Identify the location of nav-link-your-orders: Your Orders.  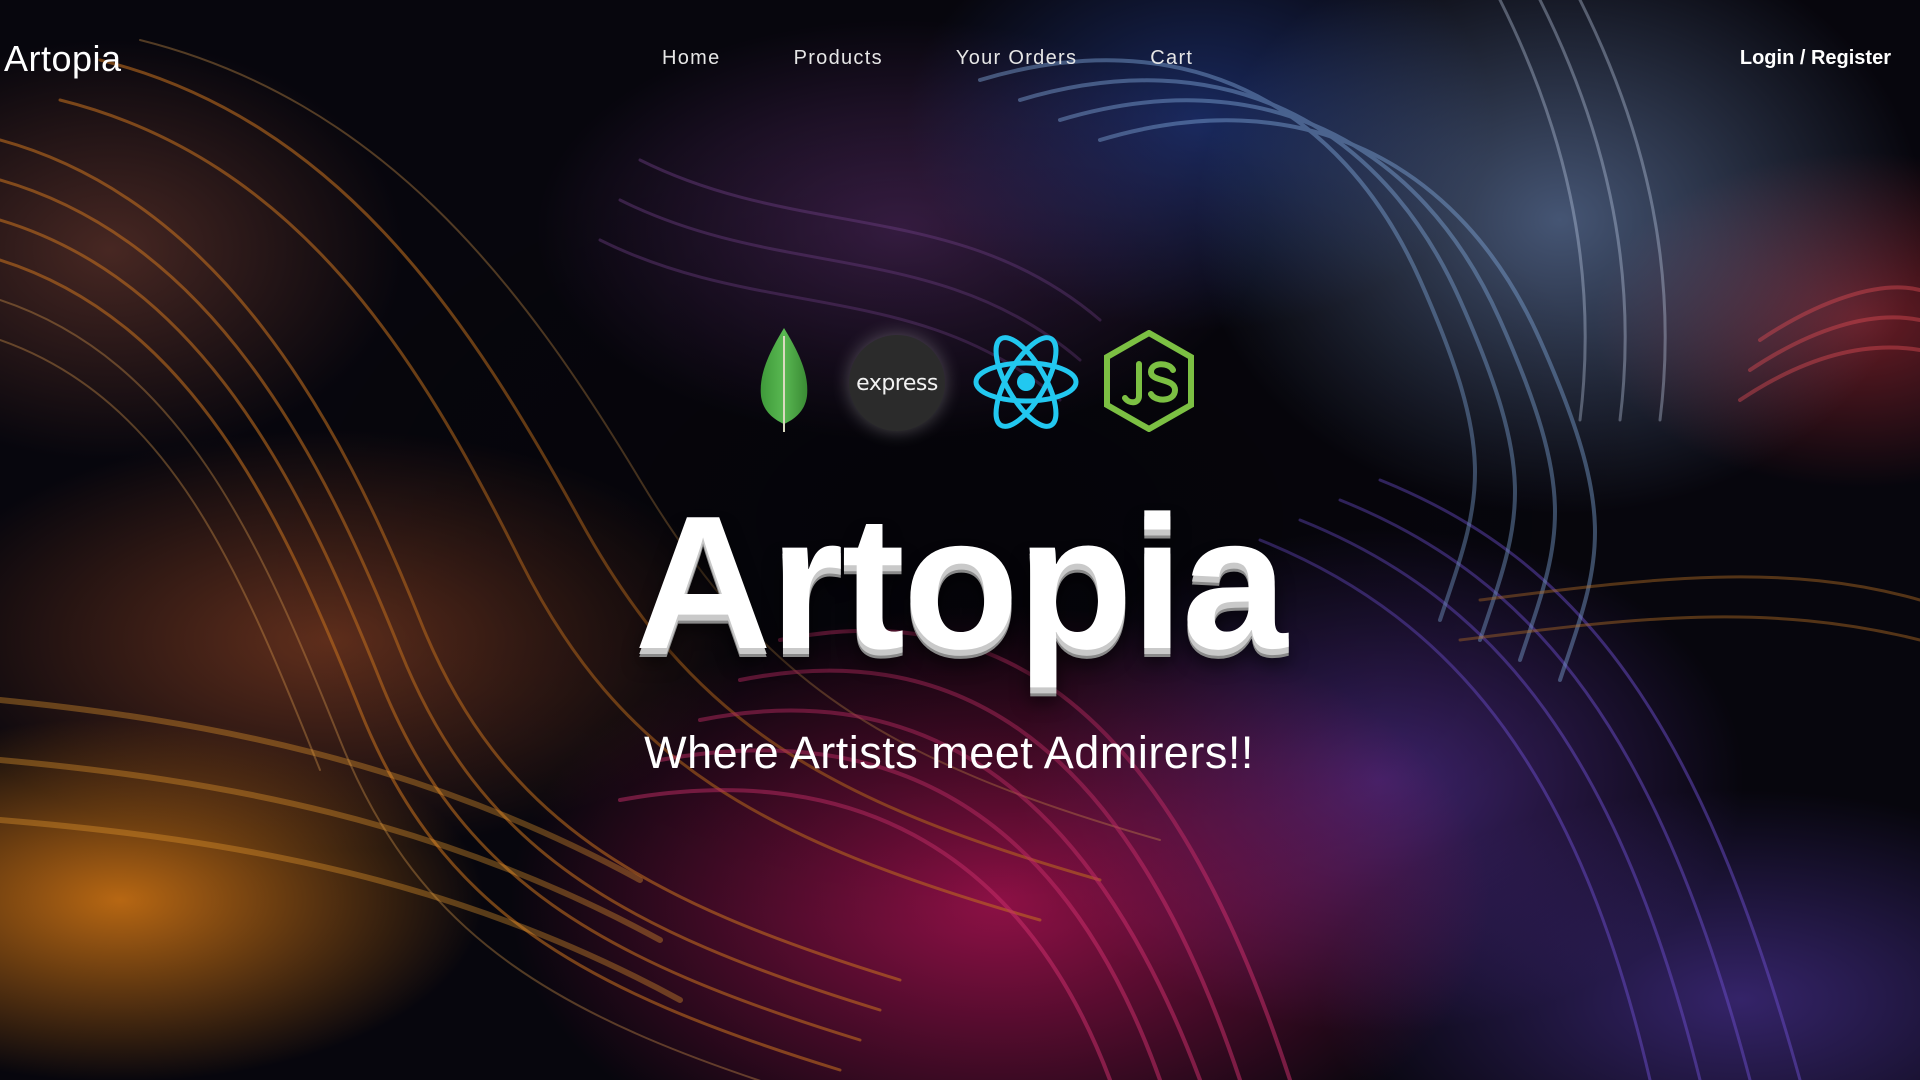
(1016, 58).